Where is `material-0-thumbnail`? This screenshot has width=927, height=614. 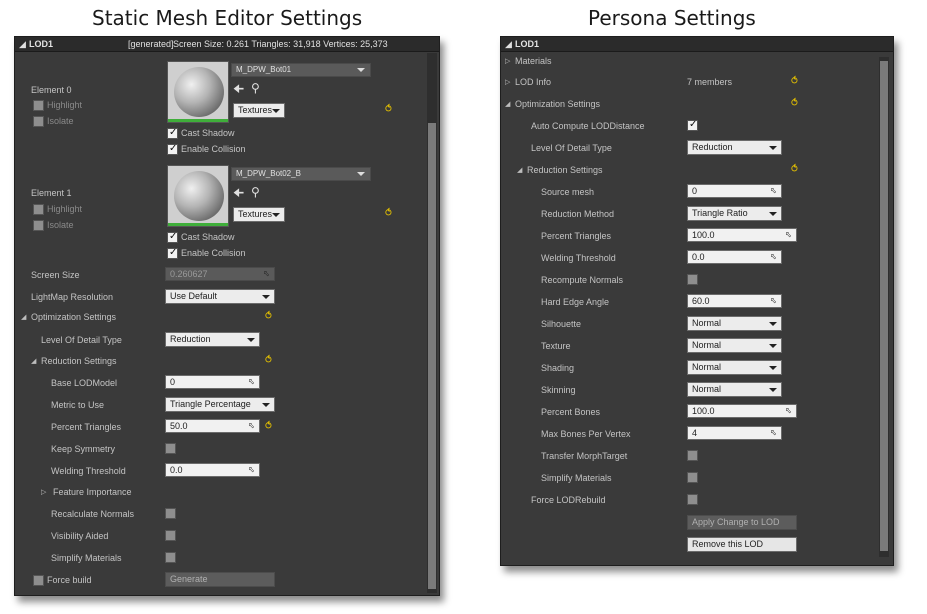
material-0-thumbnail is located at coordinates (198, 92).